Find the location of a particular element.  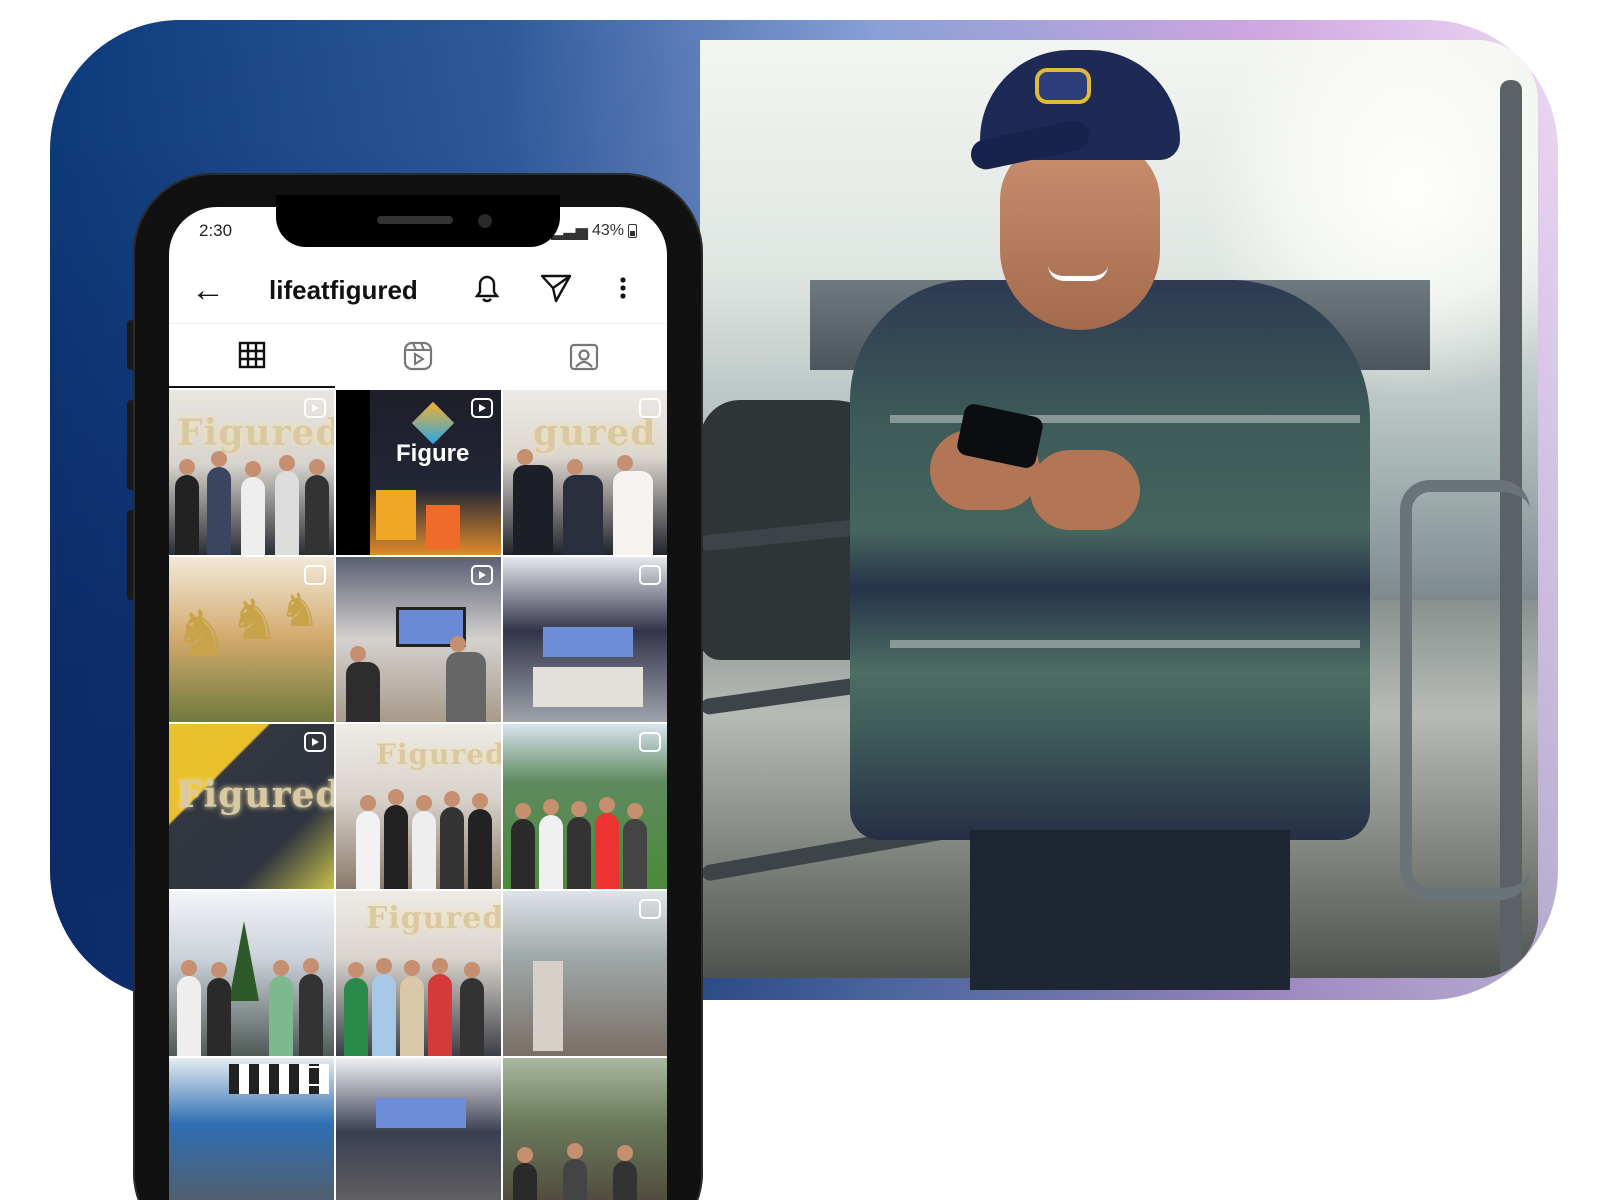

arrow-left-icon: ← is located at coordinates (208, 290).